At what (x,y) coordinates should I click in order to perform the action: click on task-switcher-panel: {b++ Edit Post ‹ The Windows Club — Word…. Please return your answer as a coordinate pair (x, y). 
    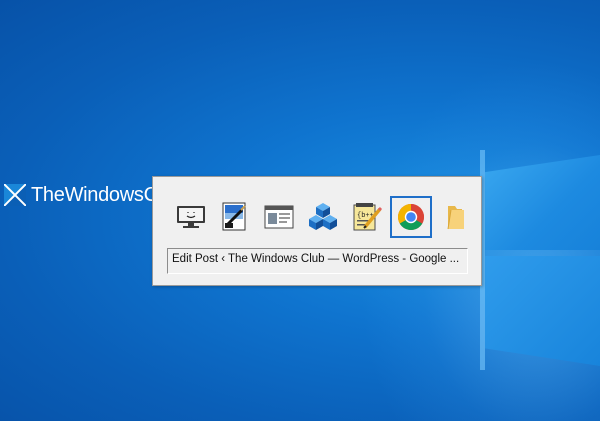
    Looking at the image, I should click on (317, 231).